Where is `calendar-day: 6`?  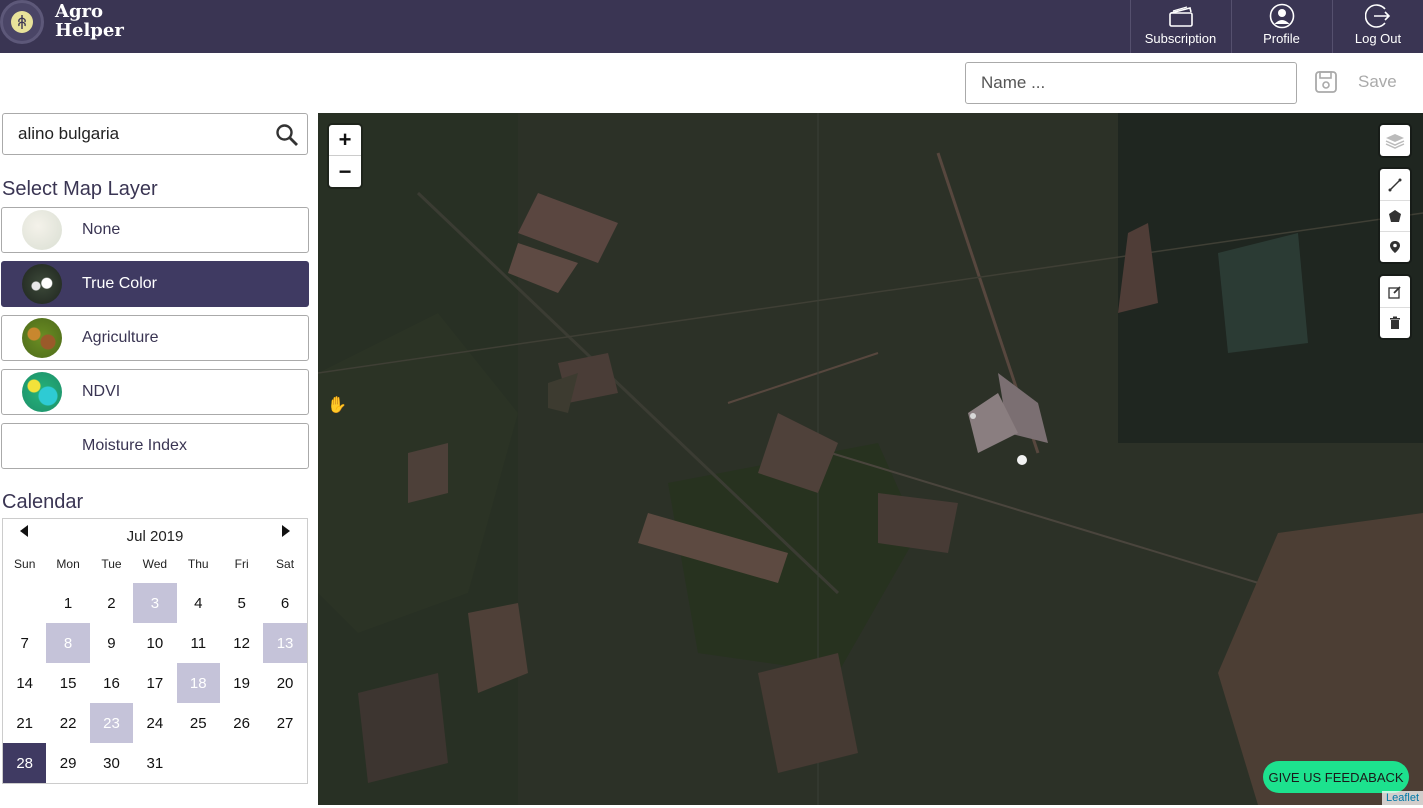 calendar-day: 6 is located at coordinates (284, 603).